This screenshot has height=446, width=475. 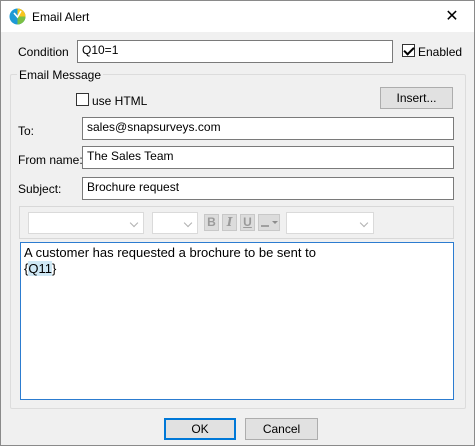 What do you see at coordinates (26, 131) in the screenshot?
I see `to-label: To:` at bounding box center [26, 131].